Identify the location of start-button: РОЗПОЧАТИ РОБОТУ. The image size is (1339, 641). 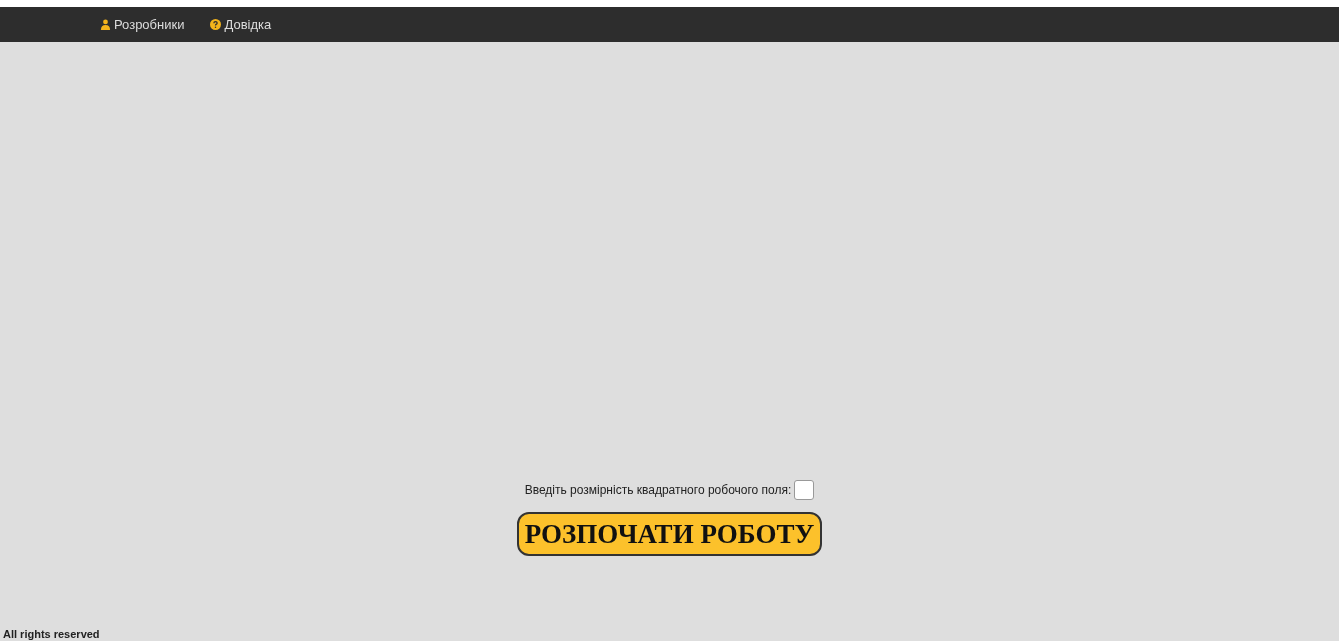
(669, 534).